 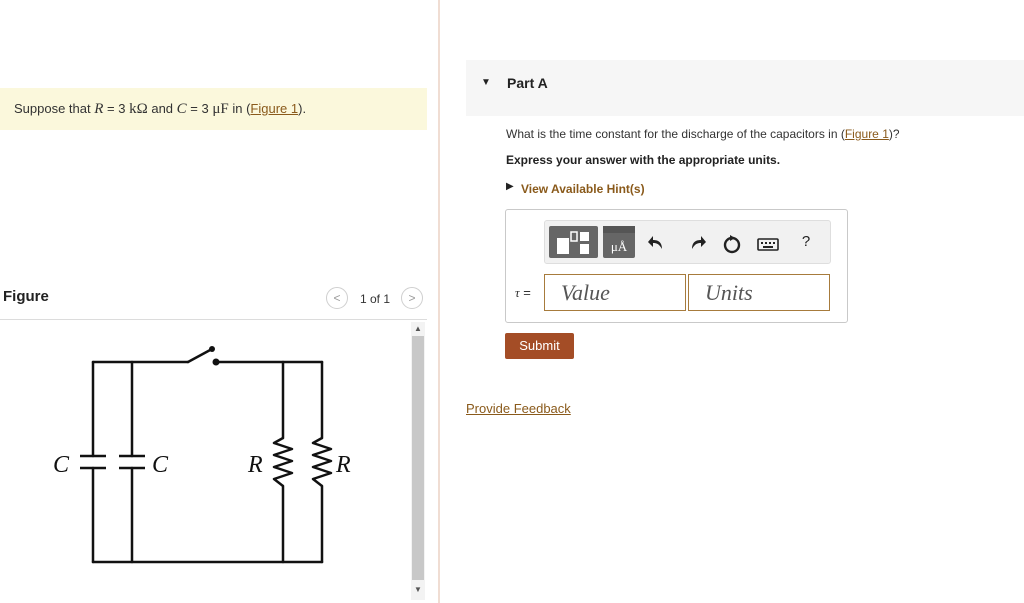 What do you see at coordinates (160, 465) in the screenshot?
I see `capacitor-label-right: C` at bounding box center [160, 465].